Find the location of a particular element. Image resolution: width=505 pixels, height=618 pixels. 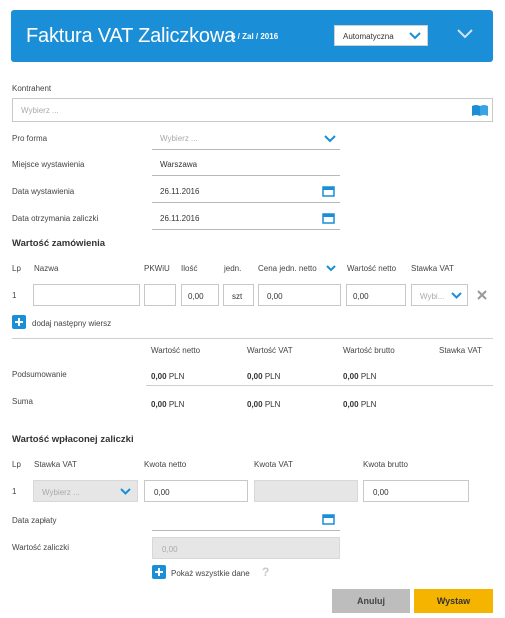

place-label: Miejsce wystawienia is located at coordinates (48, 164).